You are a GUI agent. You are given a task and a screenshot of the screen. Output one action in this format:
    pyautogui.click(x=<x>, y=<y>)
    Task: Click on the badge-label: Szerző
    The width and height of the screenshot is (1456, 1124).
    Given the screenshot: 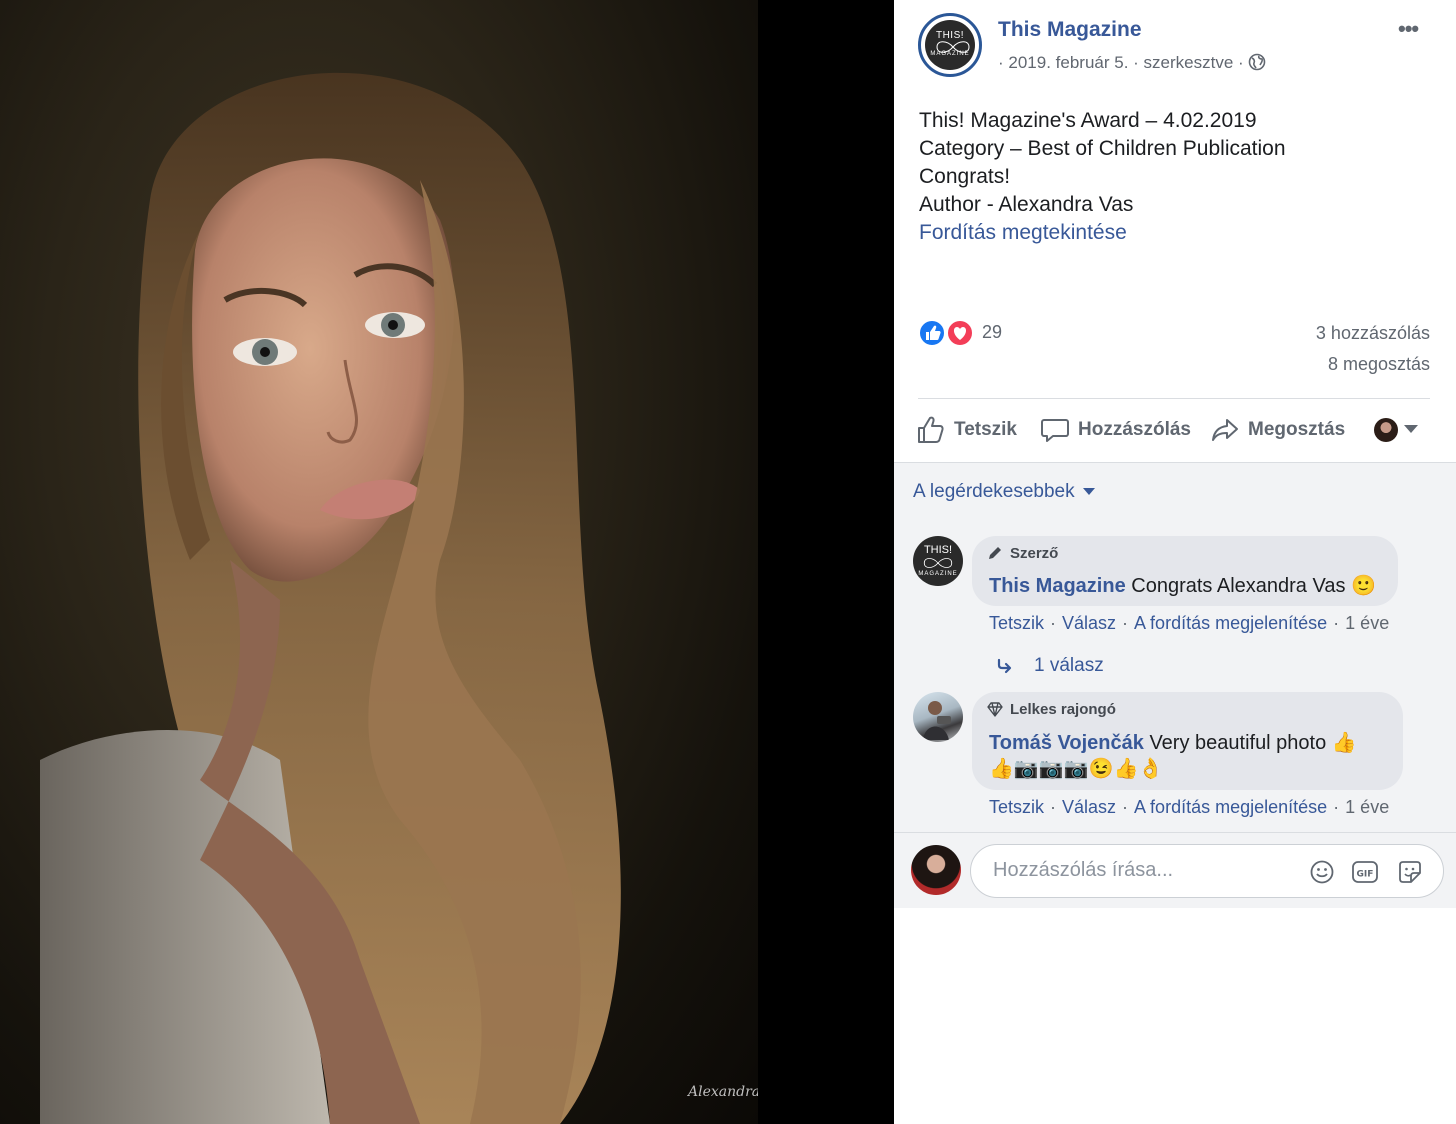 What is the action you would take?
    pyautogui.click(x=1034, y=553)
    